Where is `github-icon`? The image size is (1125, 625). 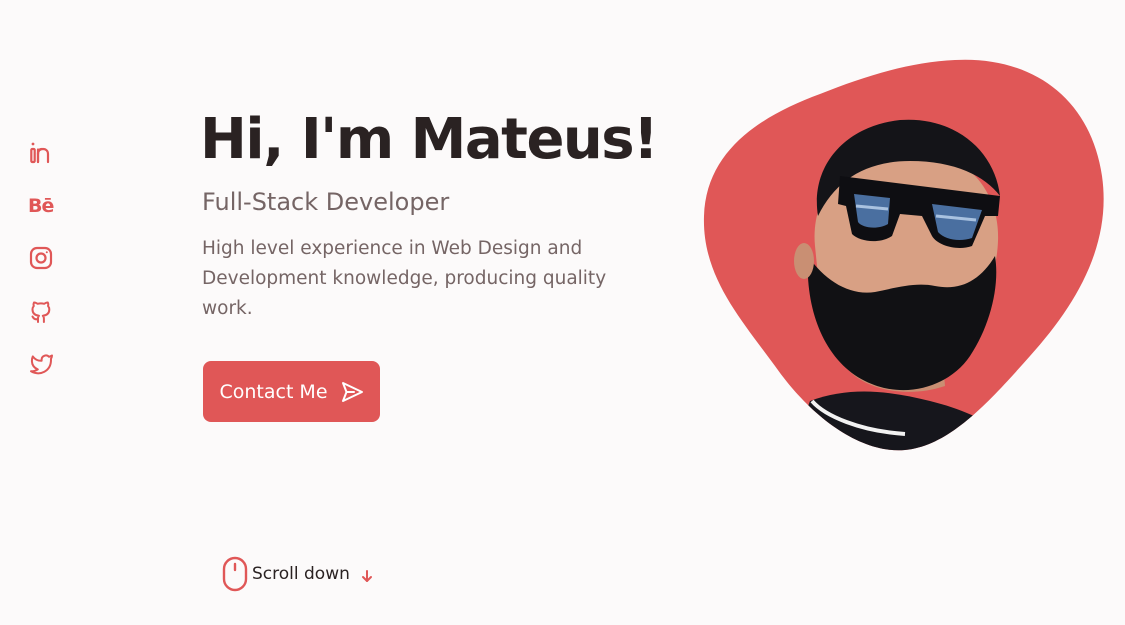
github-icon is located at coordinates (41, 312).